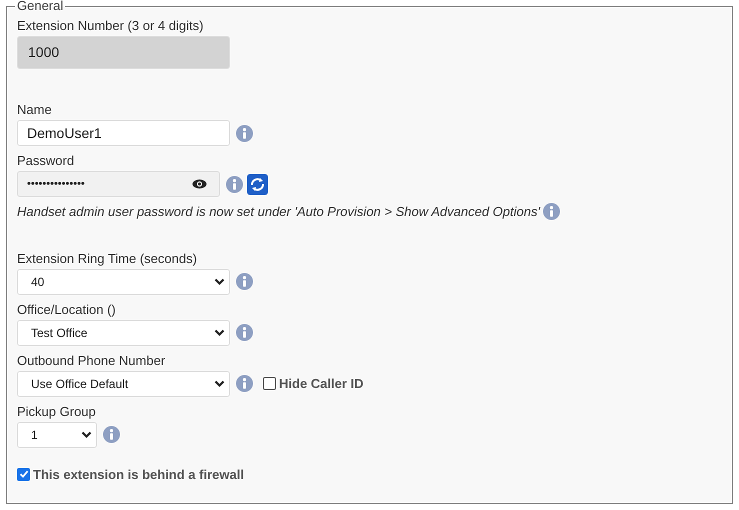 The image size is (739, 510). What do you see at coordinates (91, 360) in the screenshot?
I see `field-label: Outbound Phone Number` at bounding box center [91, 360].